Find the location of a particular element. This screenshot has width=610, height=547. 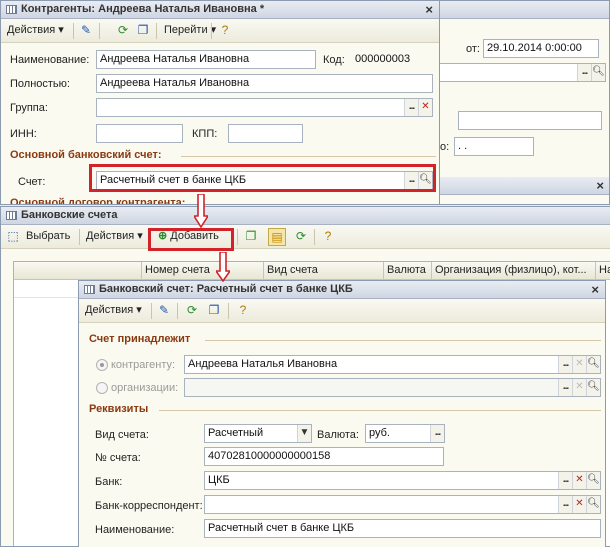

dropdown-arrow: ▼ is located at coordinates (304, 433).